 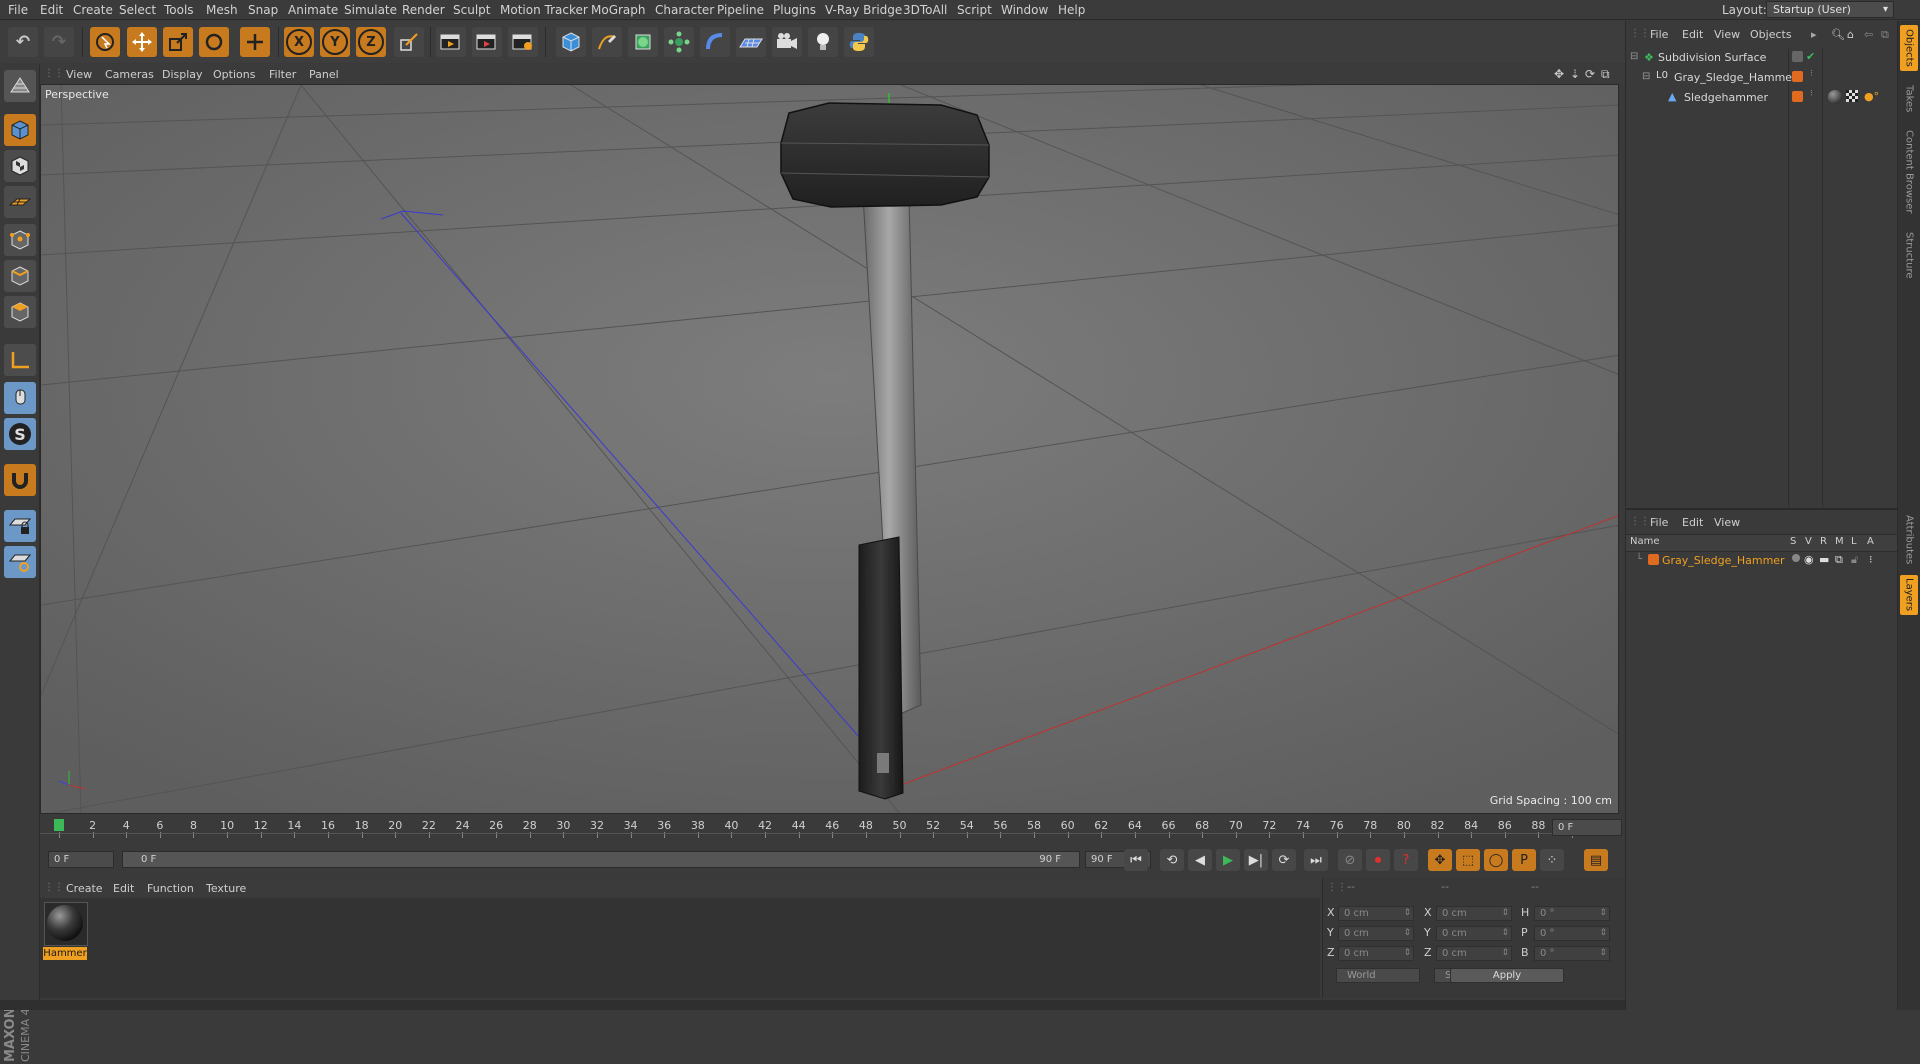 I want to click on viewport-menu-cameras: Cameras, so click(x=129, y=74).